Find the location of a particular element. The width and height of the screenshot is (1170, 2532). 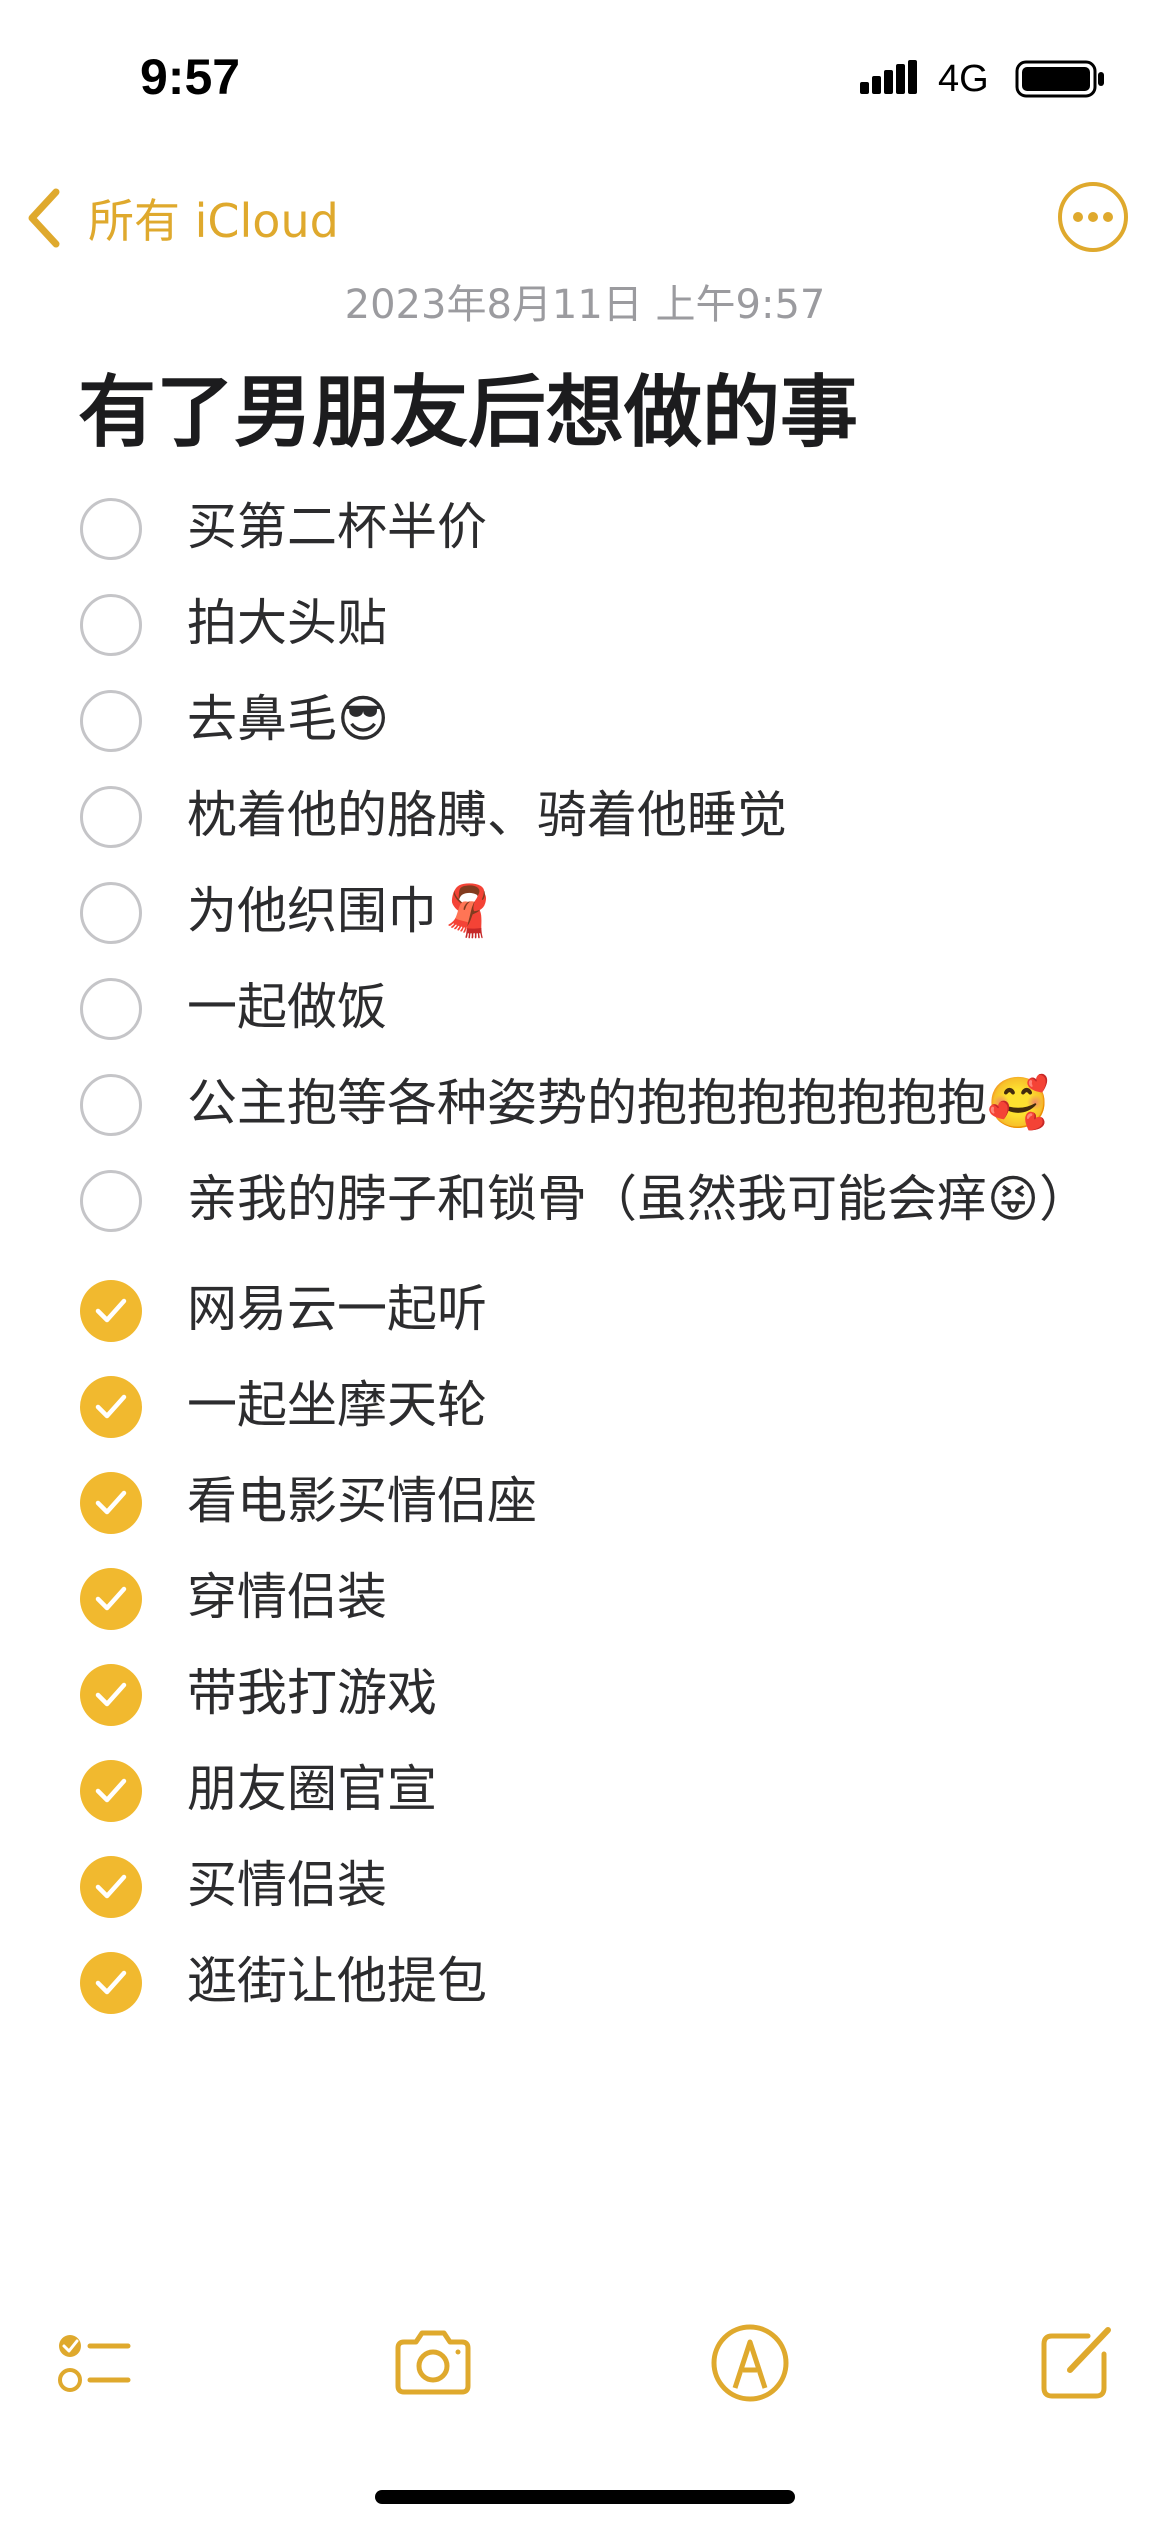

checklist-item: 一起坐摩天轮 is located at coordinates (585, 1406).